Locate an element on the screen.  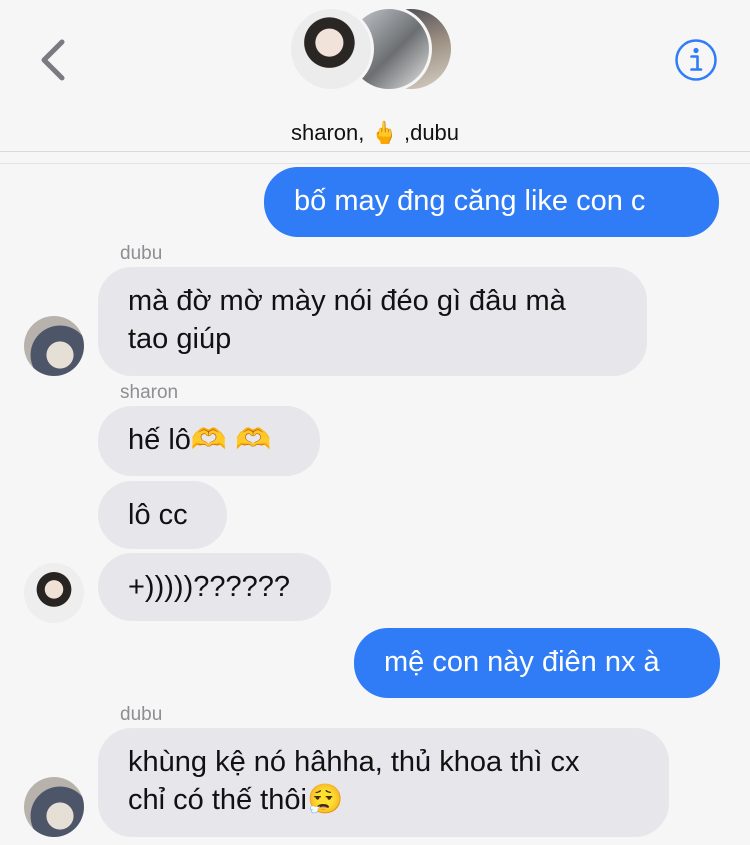
incoming-message: mà đờ mờ mày nói đéo gì đâu mà tao giúp is located at coordinates (372, 321).